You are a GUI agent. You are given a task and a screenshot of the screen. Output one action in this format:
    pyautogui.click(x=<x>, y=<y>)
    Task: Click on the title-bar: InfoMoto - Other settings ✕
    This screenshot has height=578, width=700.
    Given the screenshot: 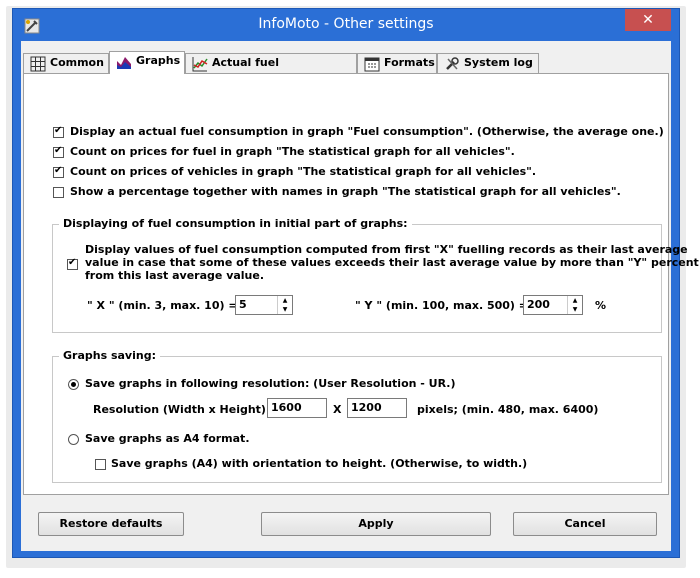 What is the action you would take?
    pyautogui.click(x=346, y=25)
    